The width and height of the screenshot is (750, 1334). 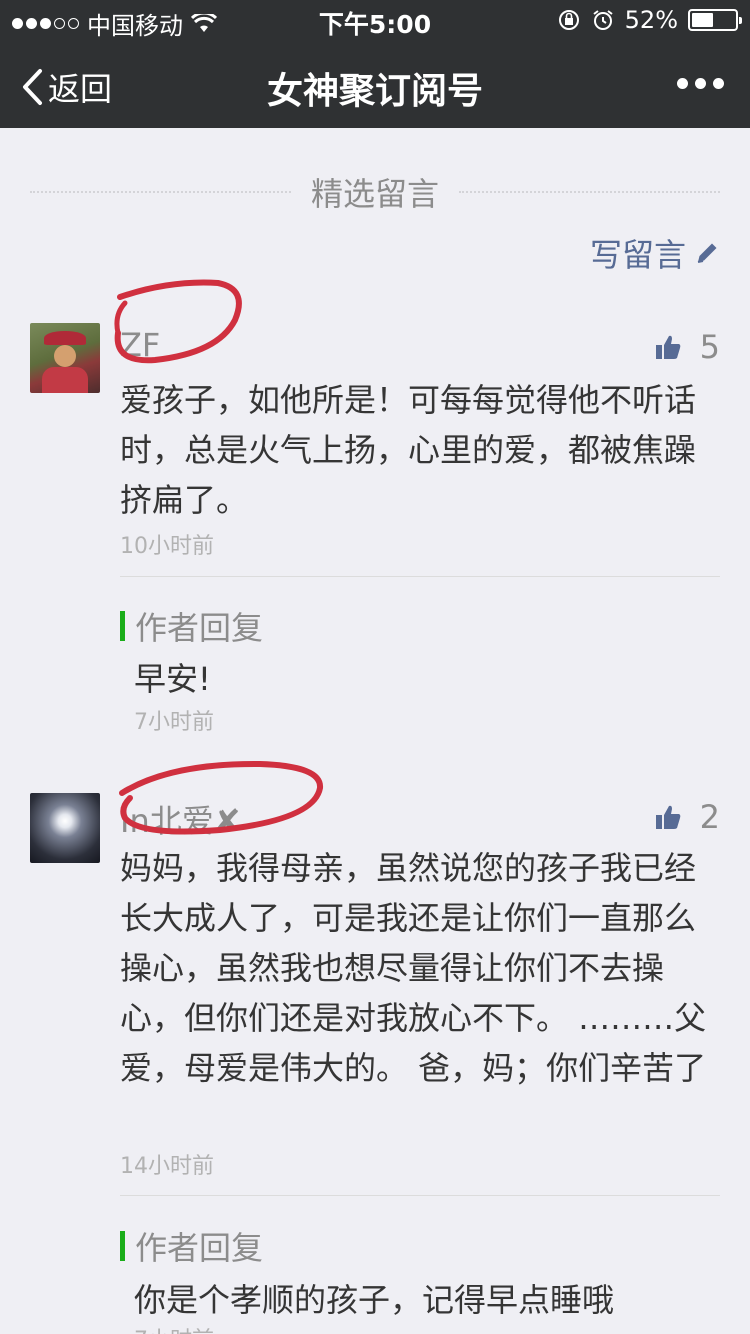 I want to click on battery-percent: 52%, so click(x=651, y=20).